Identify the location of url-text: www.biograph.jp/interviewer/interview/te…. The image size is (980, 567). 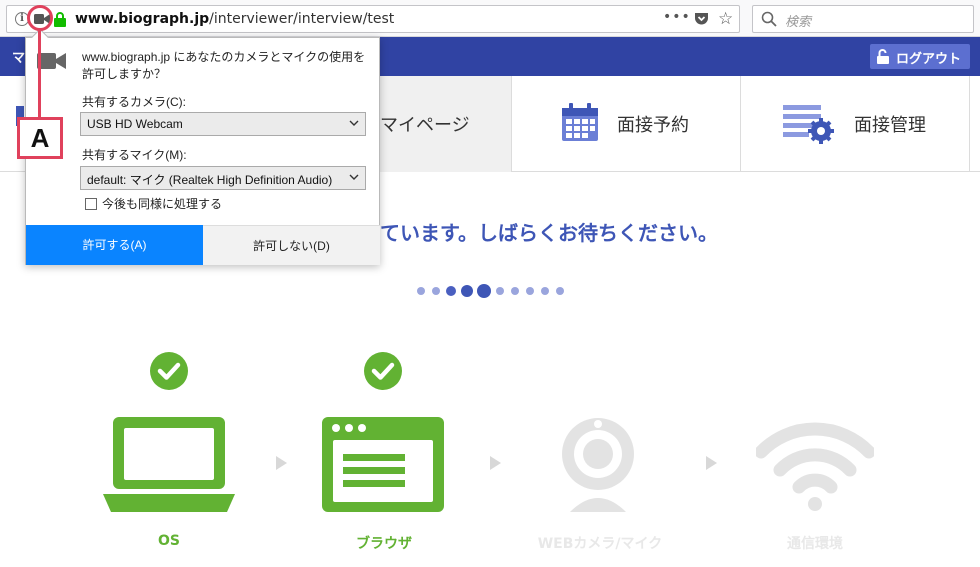
(234, 19).